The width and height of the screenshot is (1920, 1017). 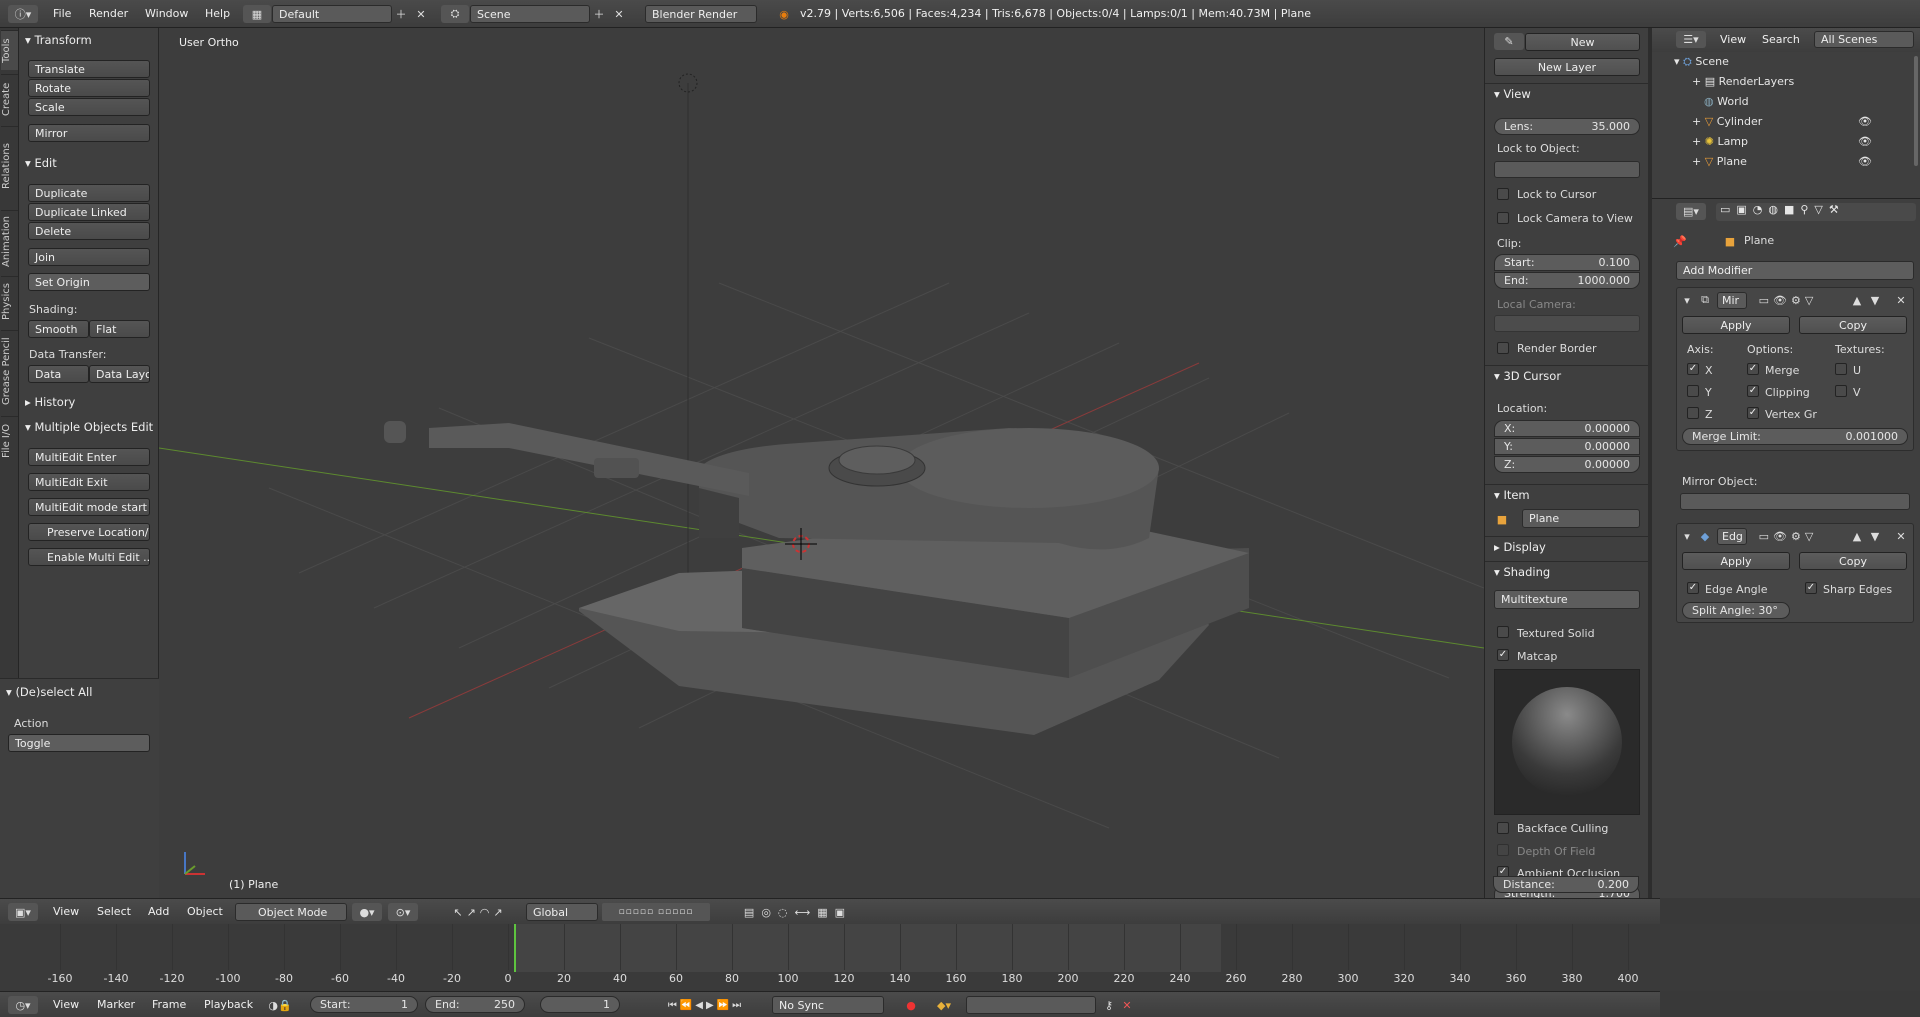 What do you see at coordinates (1567, 464) in the screenshot?
I see `cursor-z-field: Z: 0.00000` at bounding box center [1567, 464].